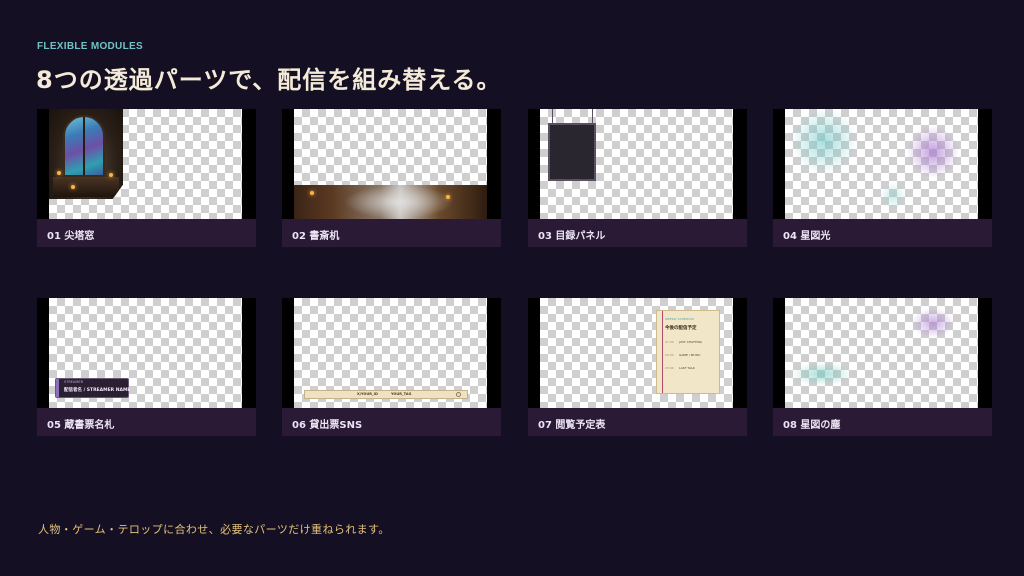 The height and width of the screenshot is (576, 1024). I want to click on violet-glow-orb, so click(933, 152).